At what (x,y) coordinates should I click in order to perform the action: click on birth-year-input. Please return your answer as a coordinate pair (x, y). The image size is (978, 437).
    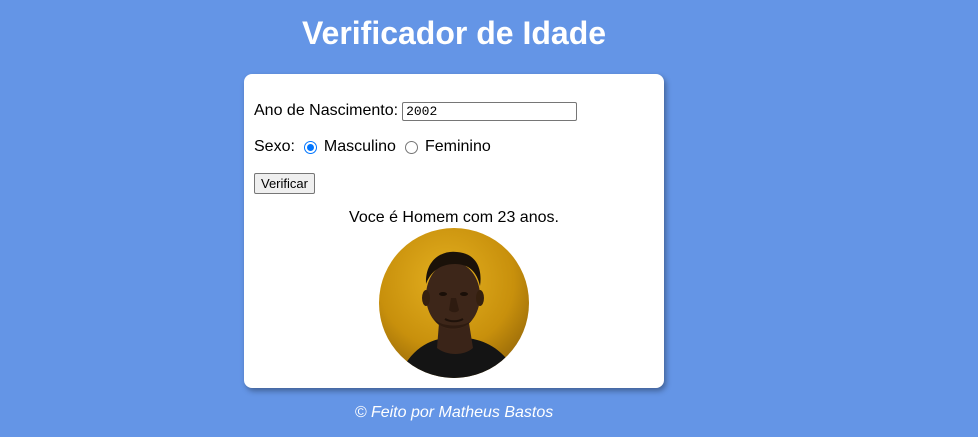
    Looking at the image, I should click on (490, 111).